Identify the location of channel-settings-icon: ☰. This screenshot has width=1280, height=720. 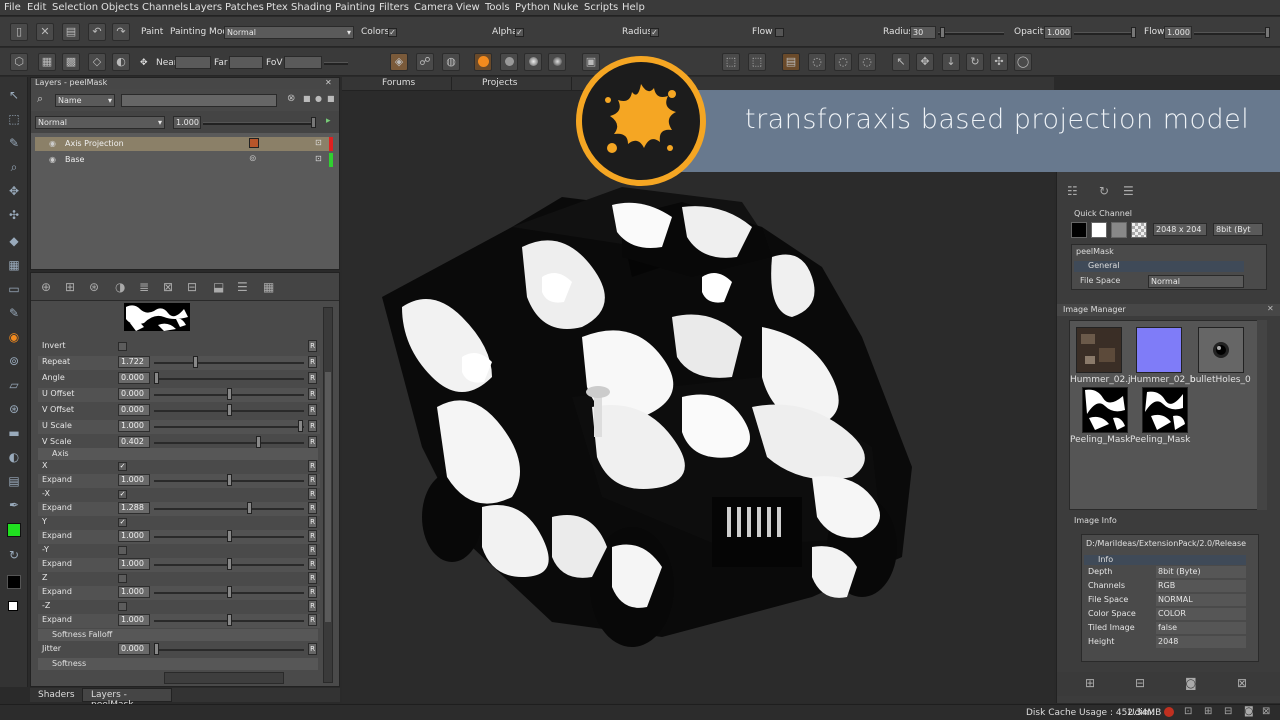
(1128, 191).